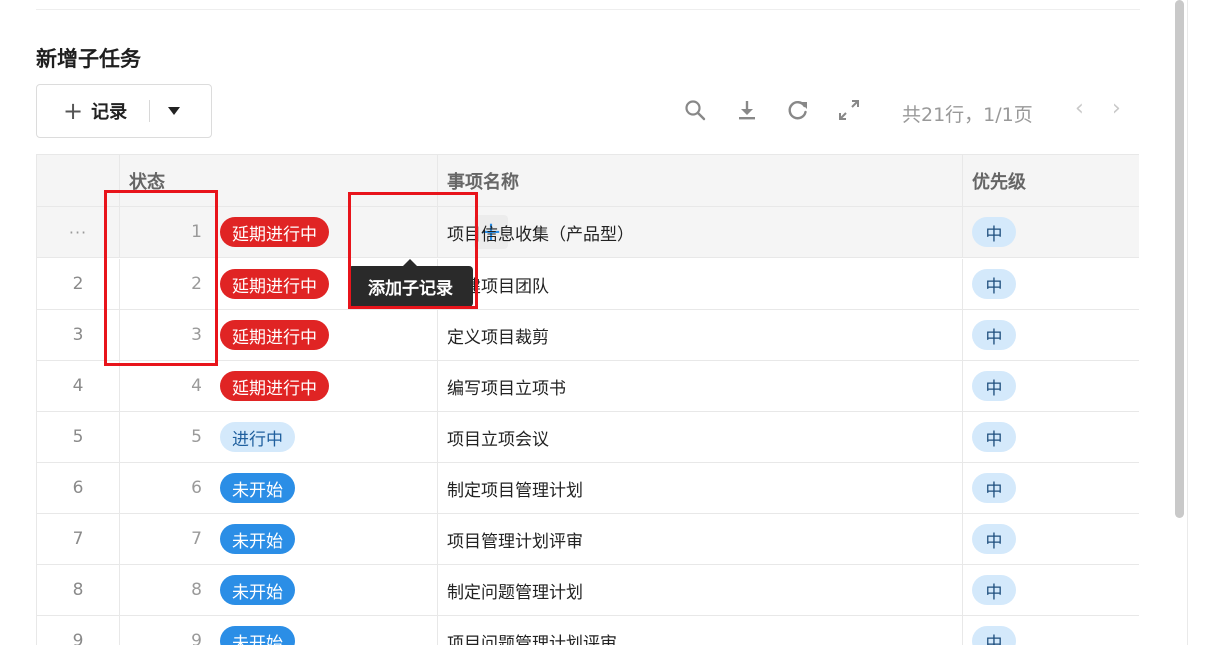 The width and height of the screenshot is (1212, 645). I want to click on name-cell: 定义项目裁剪, so click(700, 335).